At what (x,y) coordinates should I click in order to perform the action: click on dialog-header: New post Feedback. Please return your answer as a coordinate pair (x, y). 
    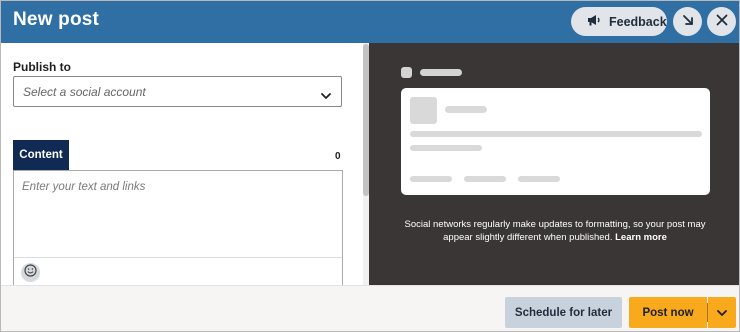
    Looking at the image, I should click on (370, 22).